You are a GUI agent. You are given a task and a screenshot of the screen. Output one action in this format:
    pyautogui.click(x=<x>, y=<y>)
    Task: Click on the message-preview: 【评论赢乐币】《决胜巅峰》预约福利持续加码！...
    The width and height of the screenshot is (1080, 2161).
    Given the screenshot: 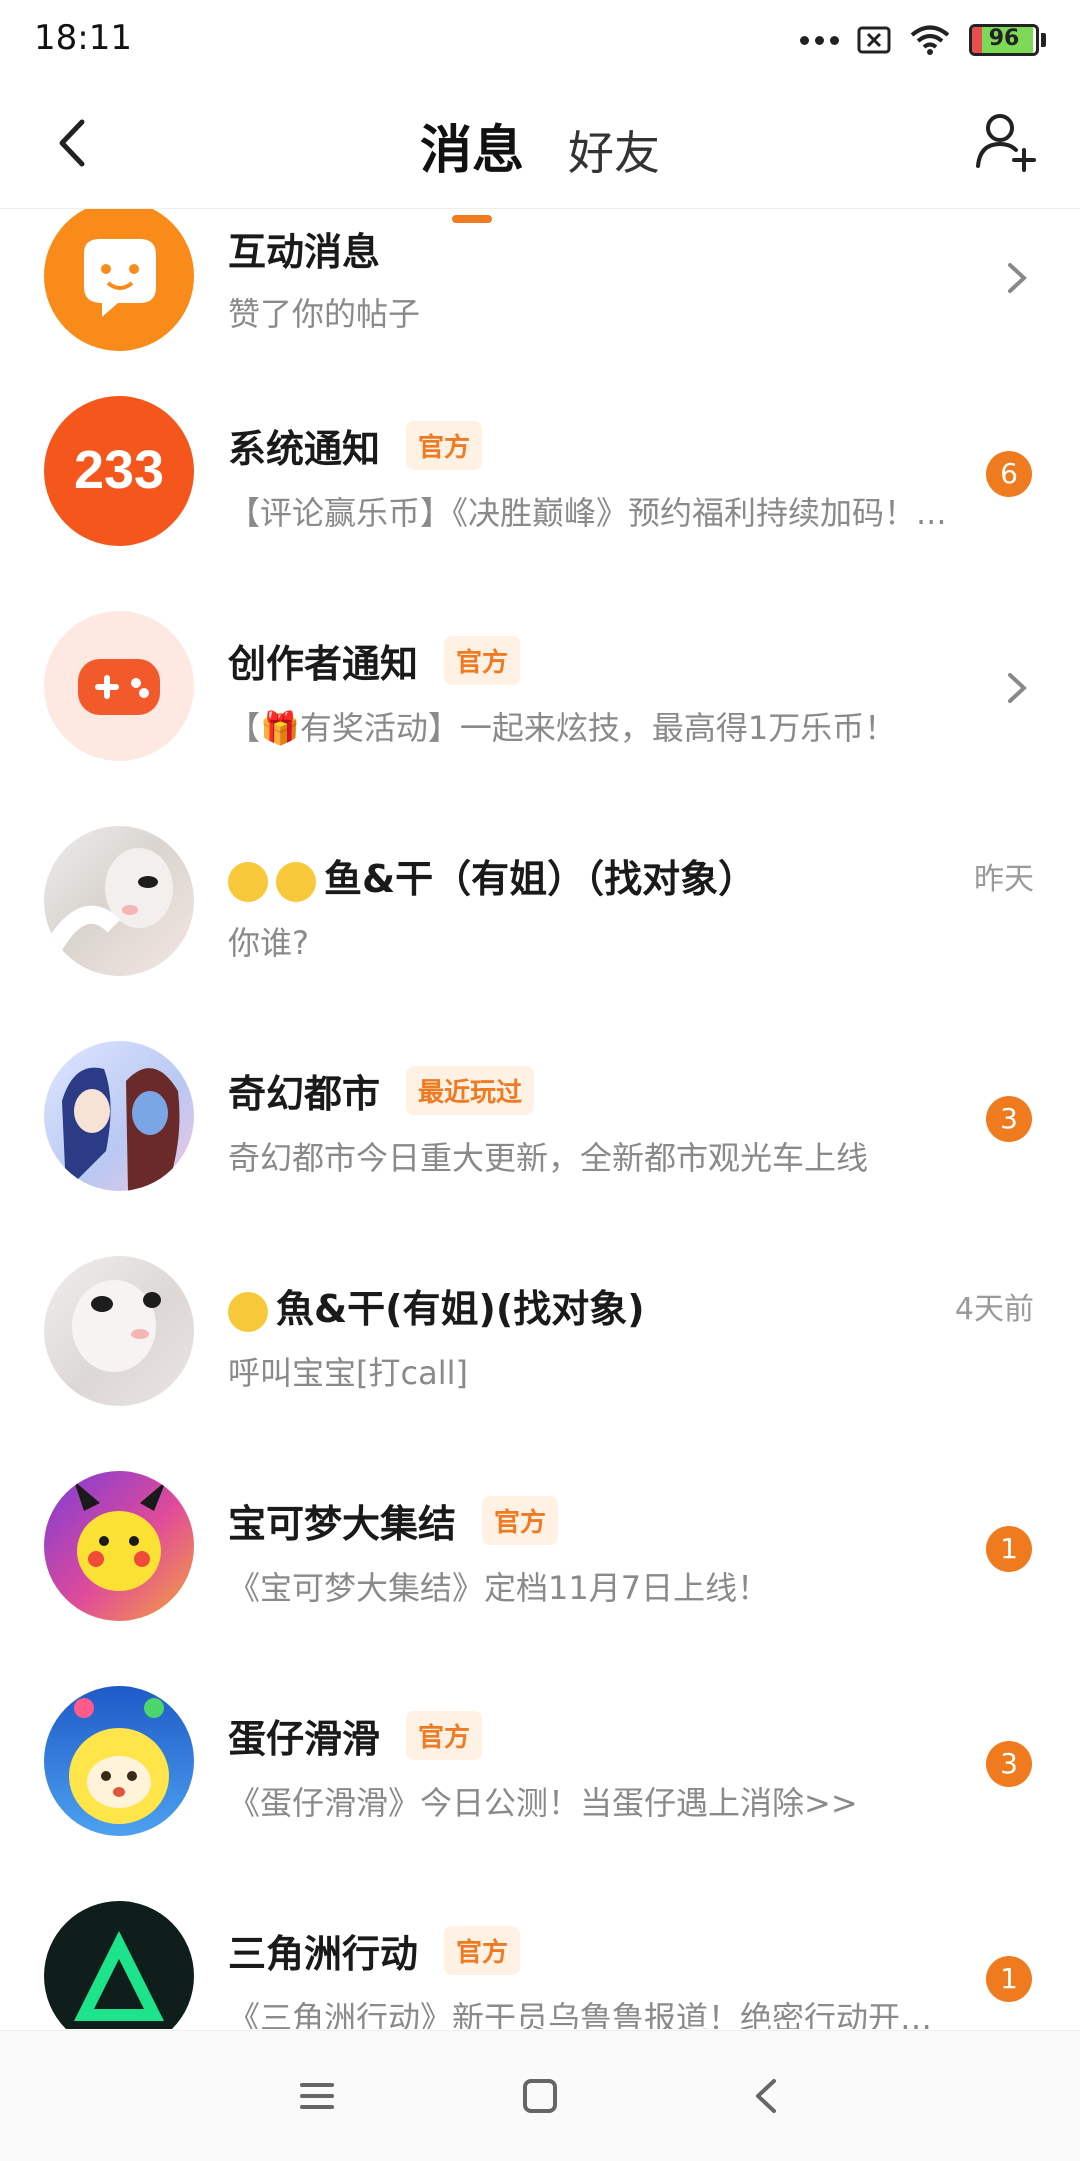 What is the action you would take?
    pyautogui.click(x=587, y=513)
    